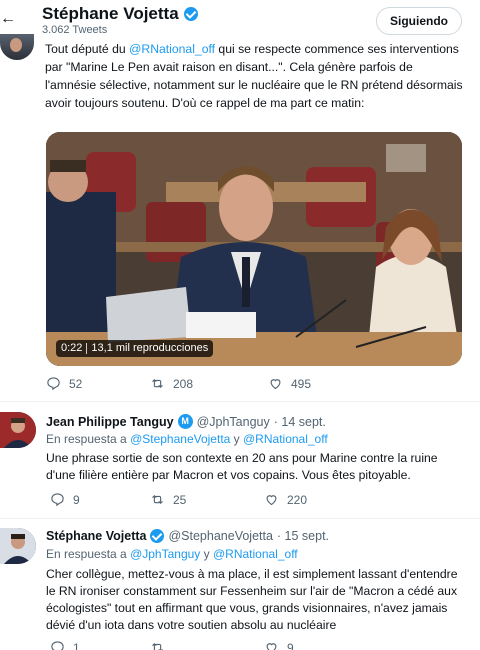 This screenshot has width=480, height=650. I want to click on reply-count: 1, so click(76, 645).